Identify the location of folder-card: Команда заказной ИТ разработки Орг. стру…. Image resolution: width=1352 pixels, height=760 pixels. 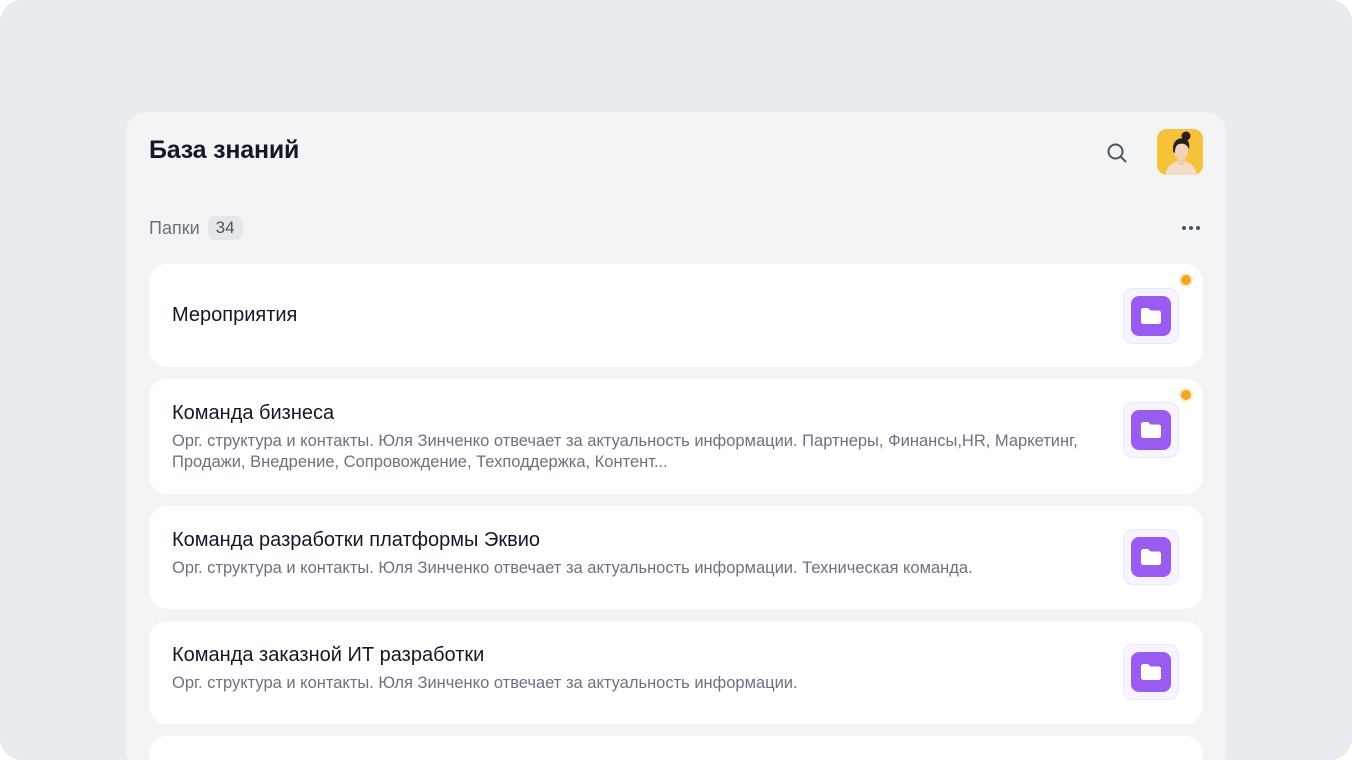
(676, 672).